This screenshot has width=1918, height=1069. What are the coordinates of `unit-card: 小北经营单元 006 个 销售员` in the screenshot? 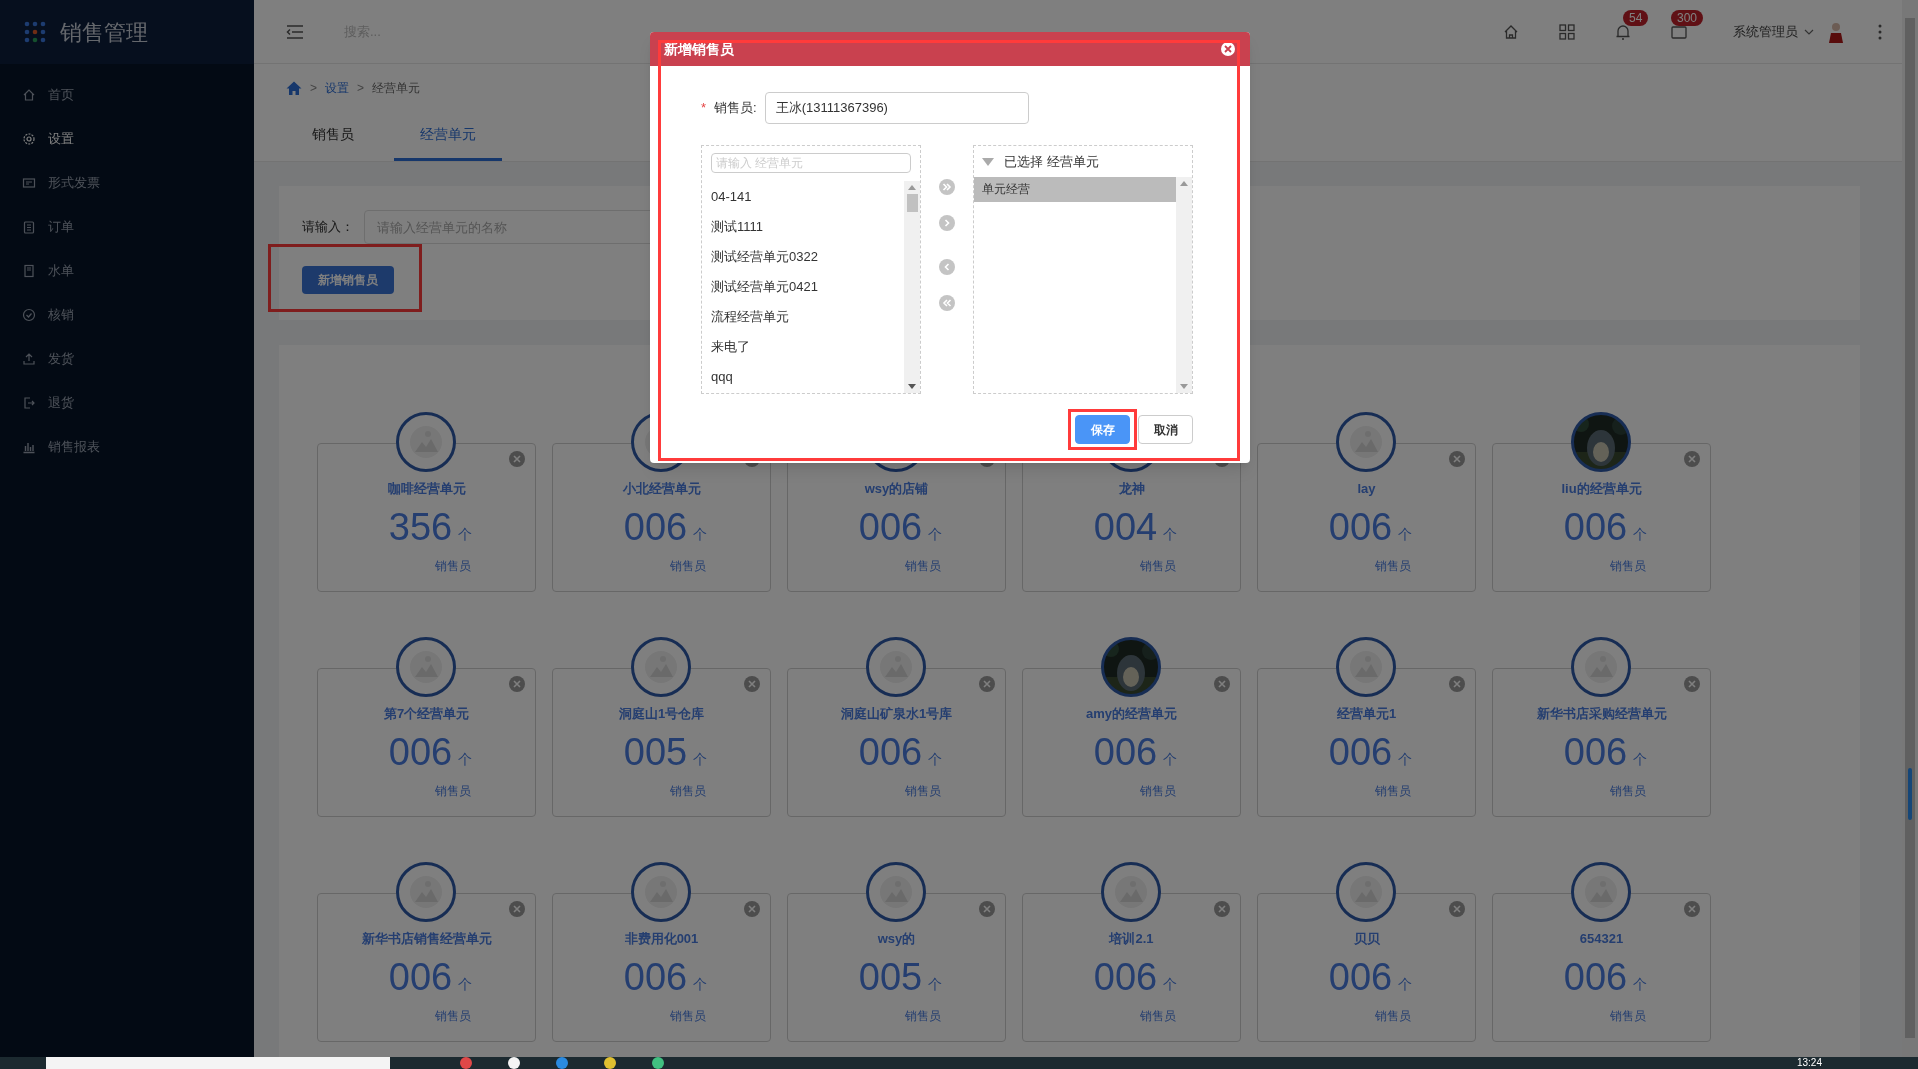 It's located at (661, 517).